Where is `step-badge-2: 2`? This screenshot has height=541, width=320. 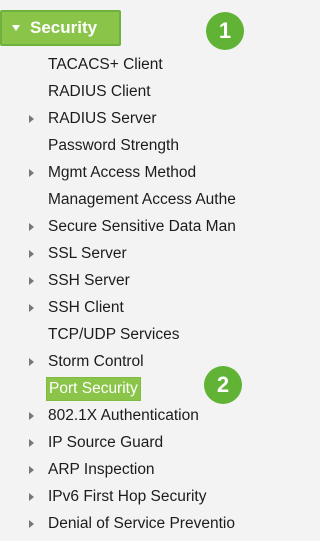 step-badge-2: 2 is located at coordinates (223, 385).